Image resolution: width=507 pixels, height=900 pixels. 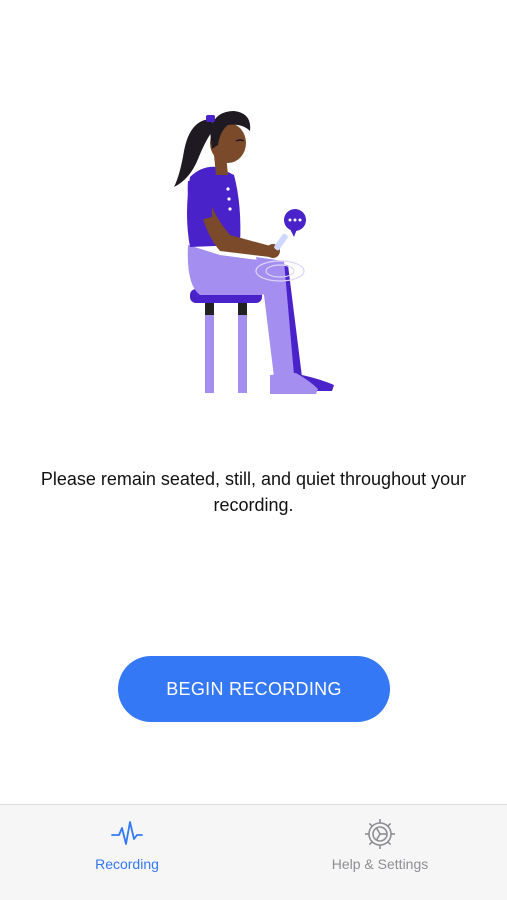 What do you see at coordinates (253, 852) in the screenshot?
I see `tab-bar: Recording Help & Settings` at bounding box center [253, 852].